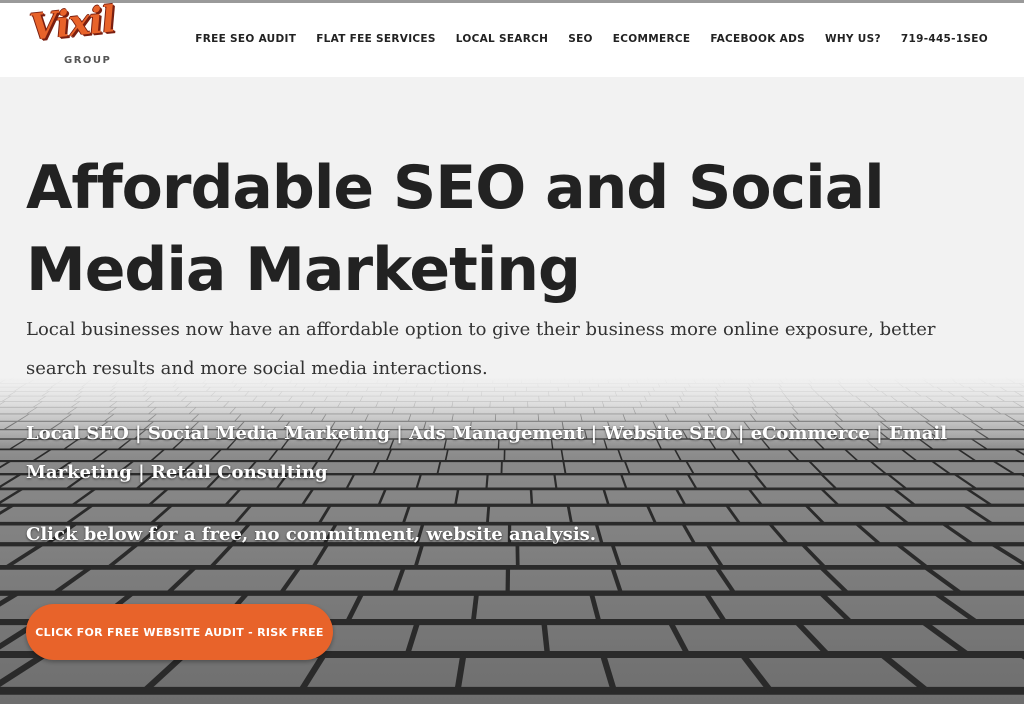 Image resolution: width=1024 pixels, height=704 pixels. Describe the element at coordinates (88, 60) in the screenshot. I see `logo-subtext: GROUP` at that location.